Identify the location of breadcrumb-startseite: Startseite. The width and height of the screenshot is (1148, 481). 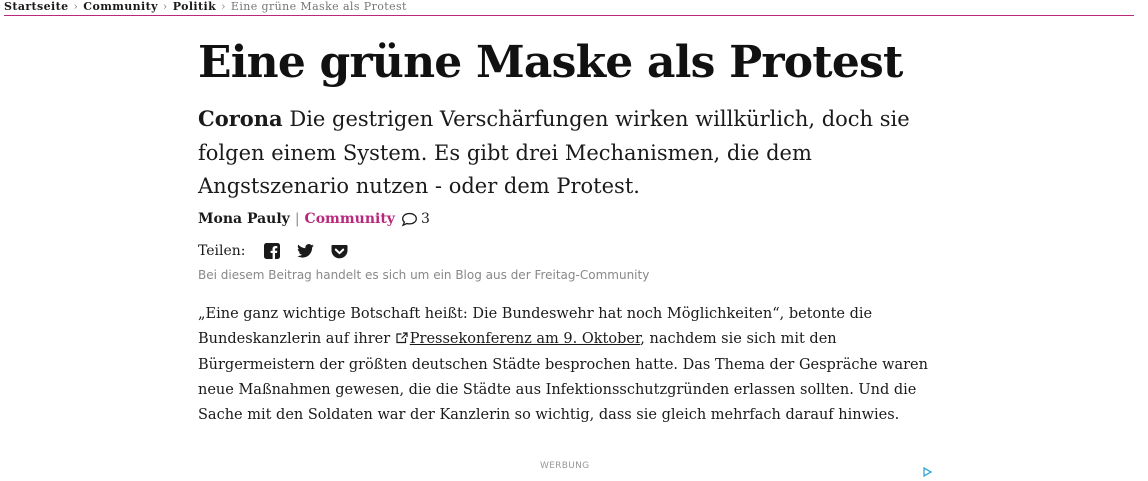
(36, 6).